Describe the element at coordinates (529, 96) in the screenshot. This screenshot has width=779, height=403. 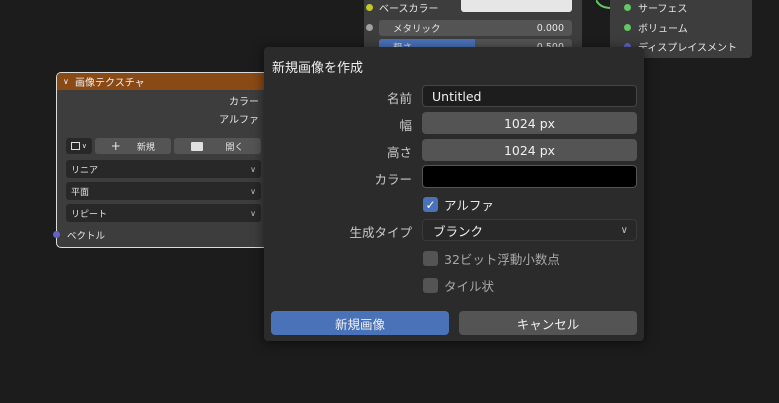
I see `name-input: Untitled` at that location.